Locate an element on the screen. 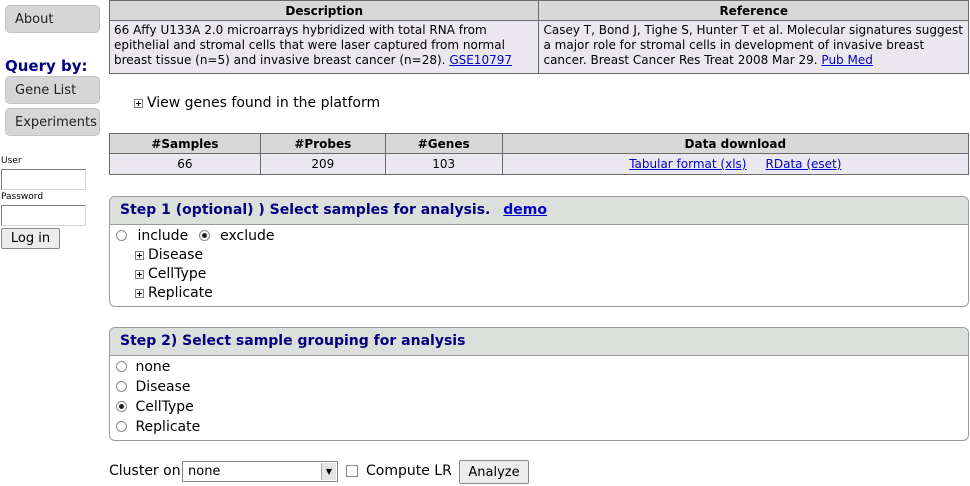 The width and height of the screenshot is (970, 486). none-radio is located at coordinates (121, 366).